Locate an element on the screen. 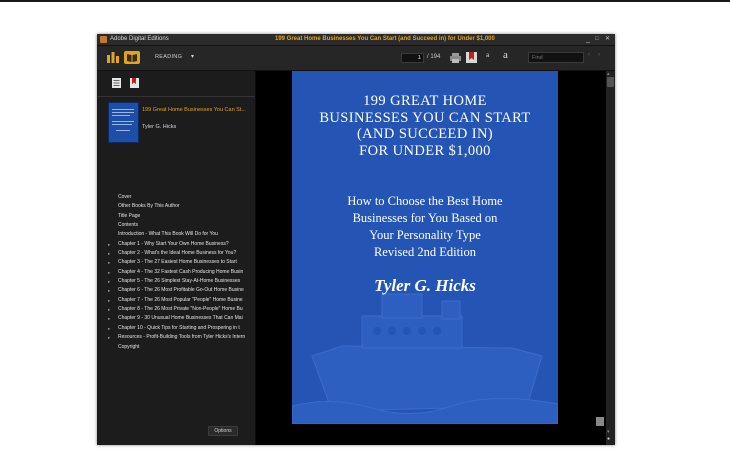 The height and width of the screenshot is (475, 730). minimize-button: _ is located at coordinates (588, 39).